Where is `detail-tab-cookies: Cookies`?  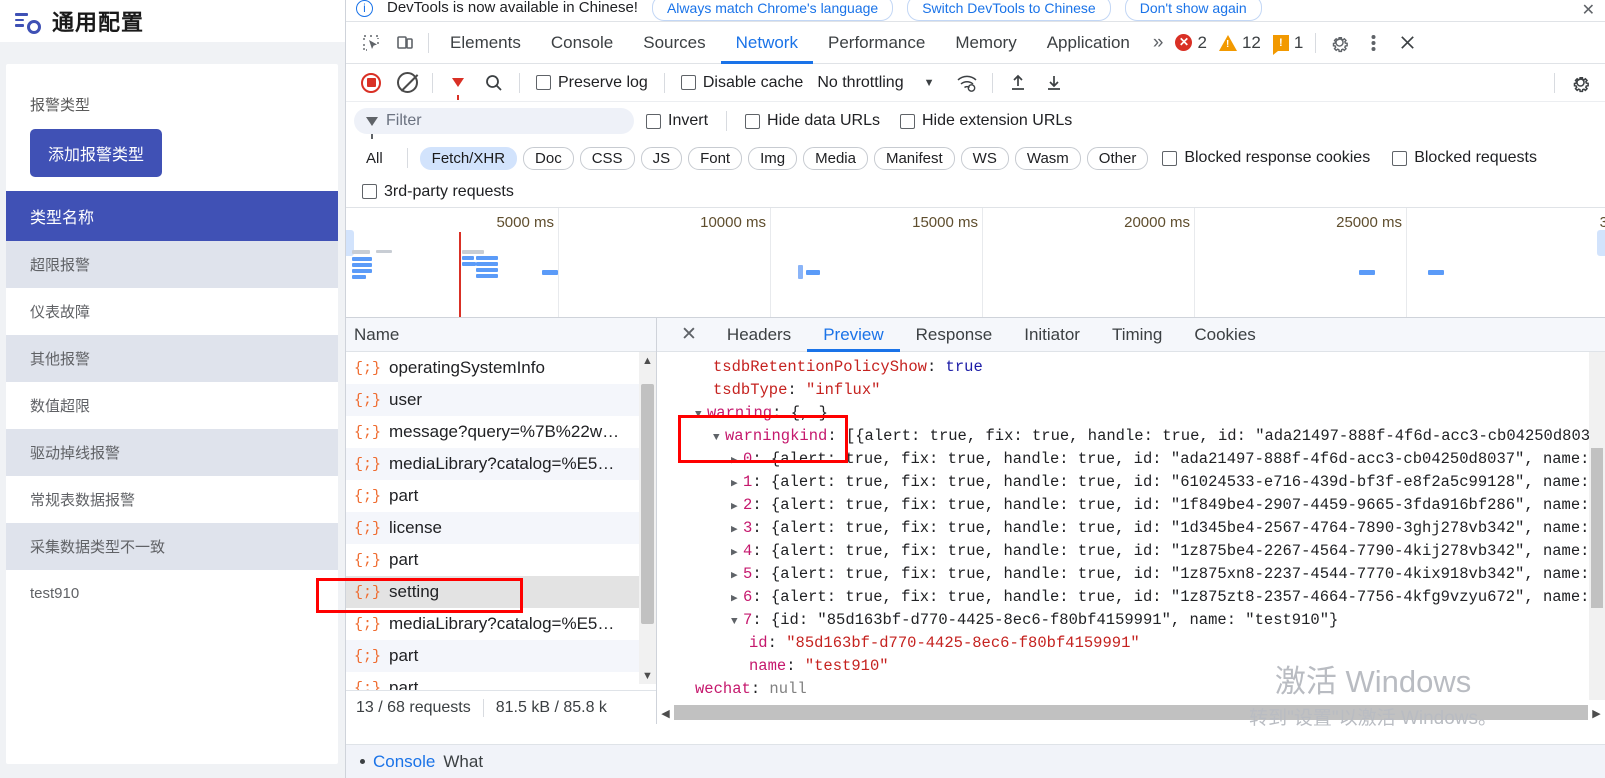 detail-tab-cookies: Cookies is located at coordinates (1224, 335).